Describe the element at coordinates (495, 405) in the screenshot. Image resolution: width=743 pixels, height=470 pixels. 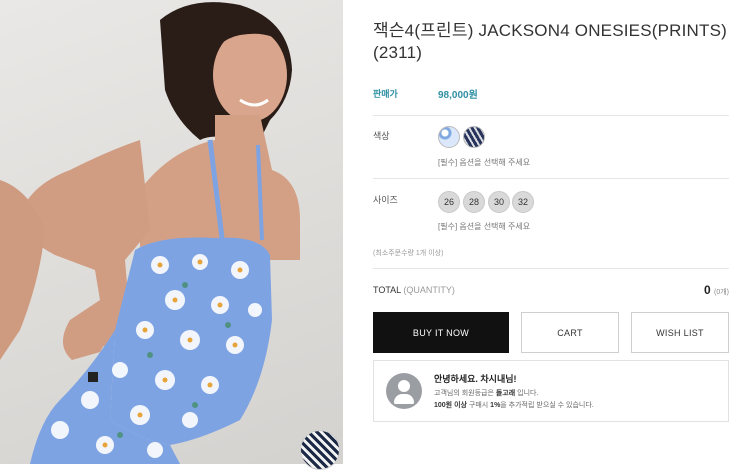
I see `reward-rate: 1%` at that location.